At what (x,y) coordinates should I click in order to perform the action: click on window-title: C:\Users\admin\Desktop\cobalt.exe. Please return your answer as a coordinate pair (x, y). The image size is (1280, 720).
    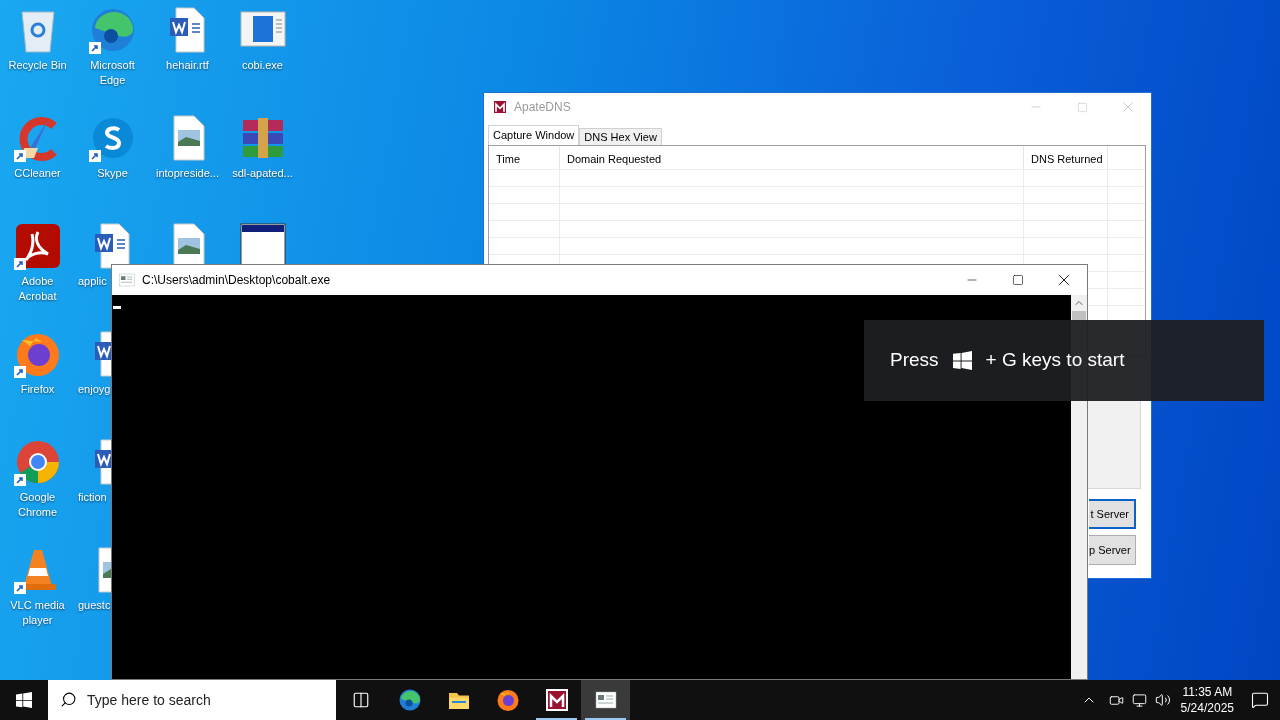
    Looking at the image, I should click on (236, 280).